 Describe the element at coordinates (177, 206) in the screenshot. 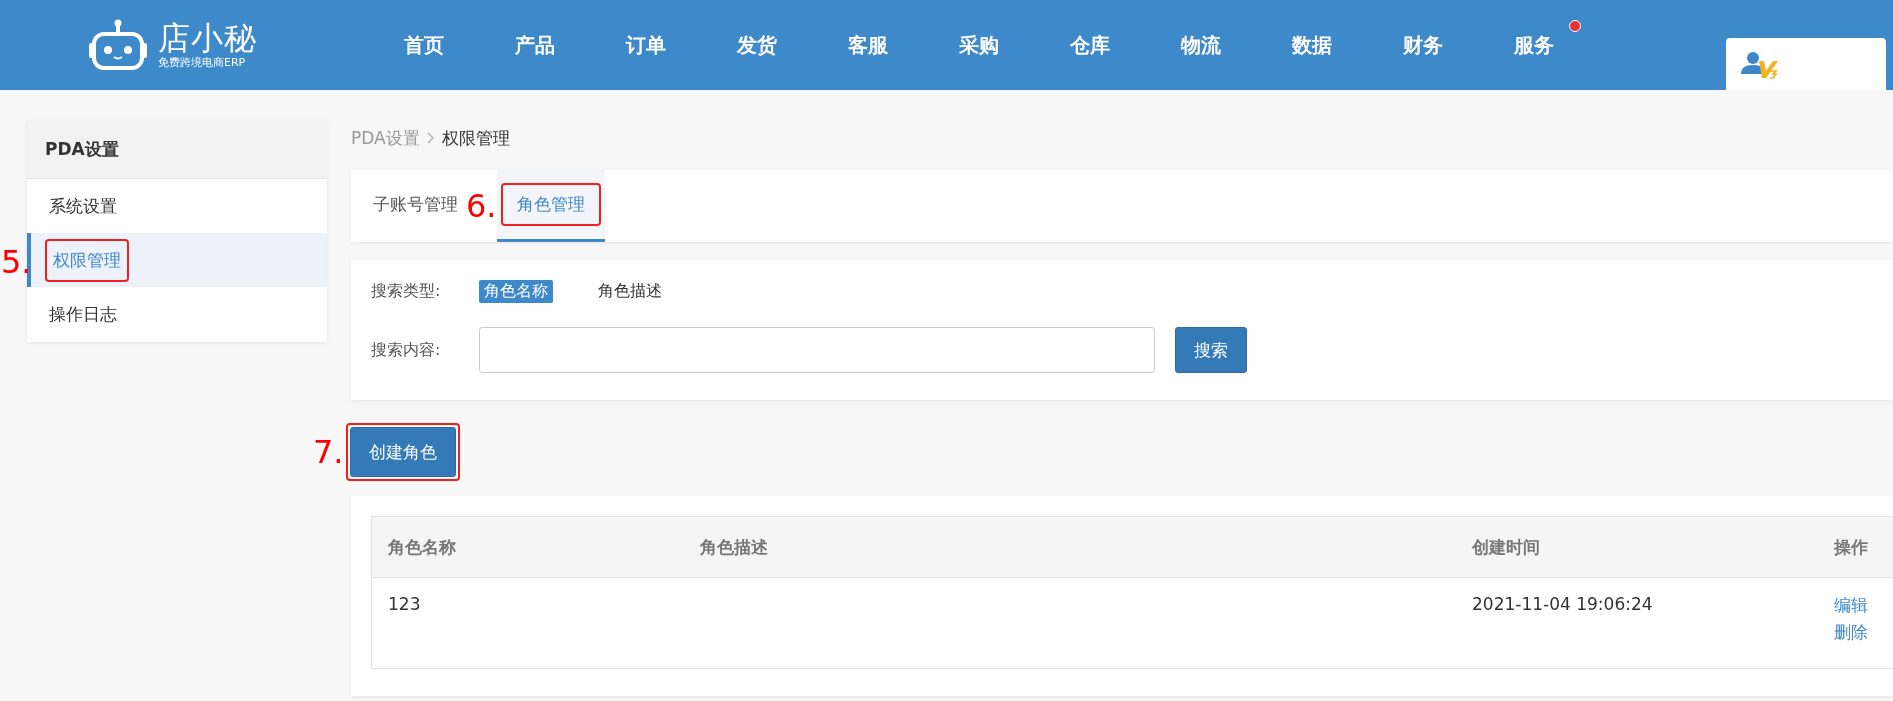

I see `sidebar-item: 系统设置` at that location.